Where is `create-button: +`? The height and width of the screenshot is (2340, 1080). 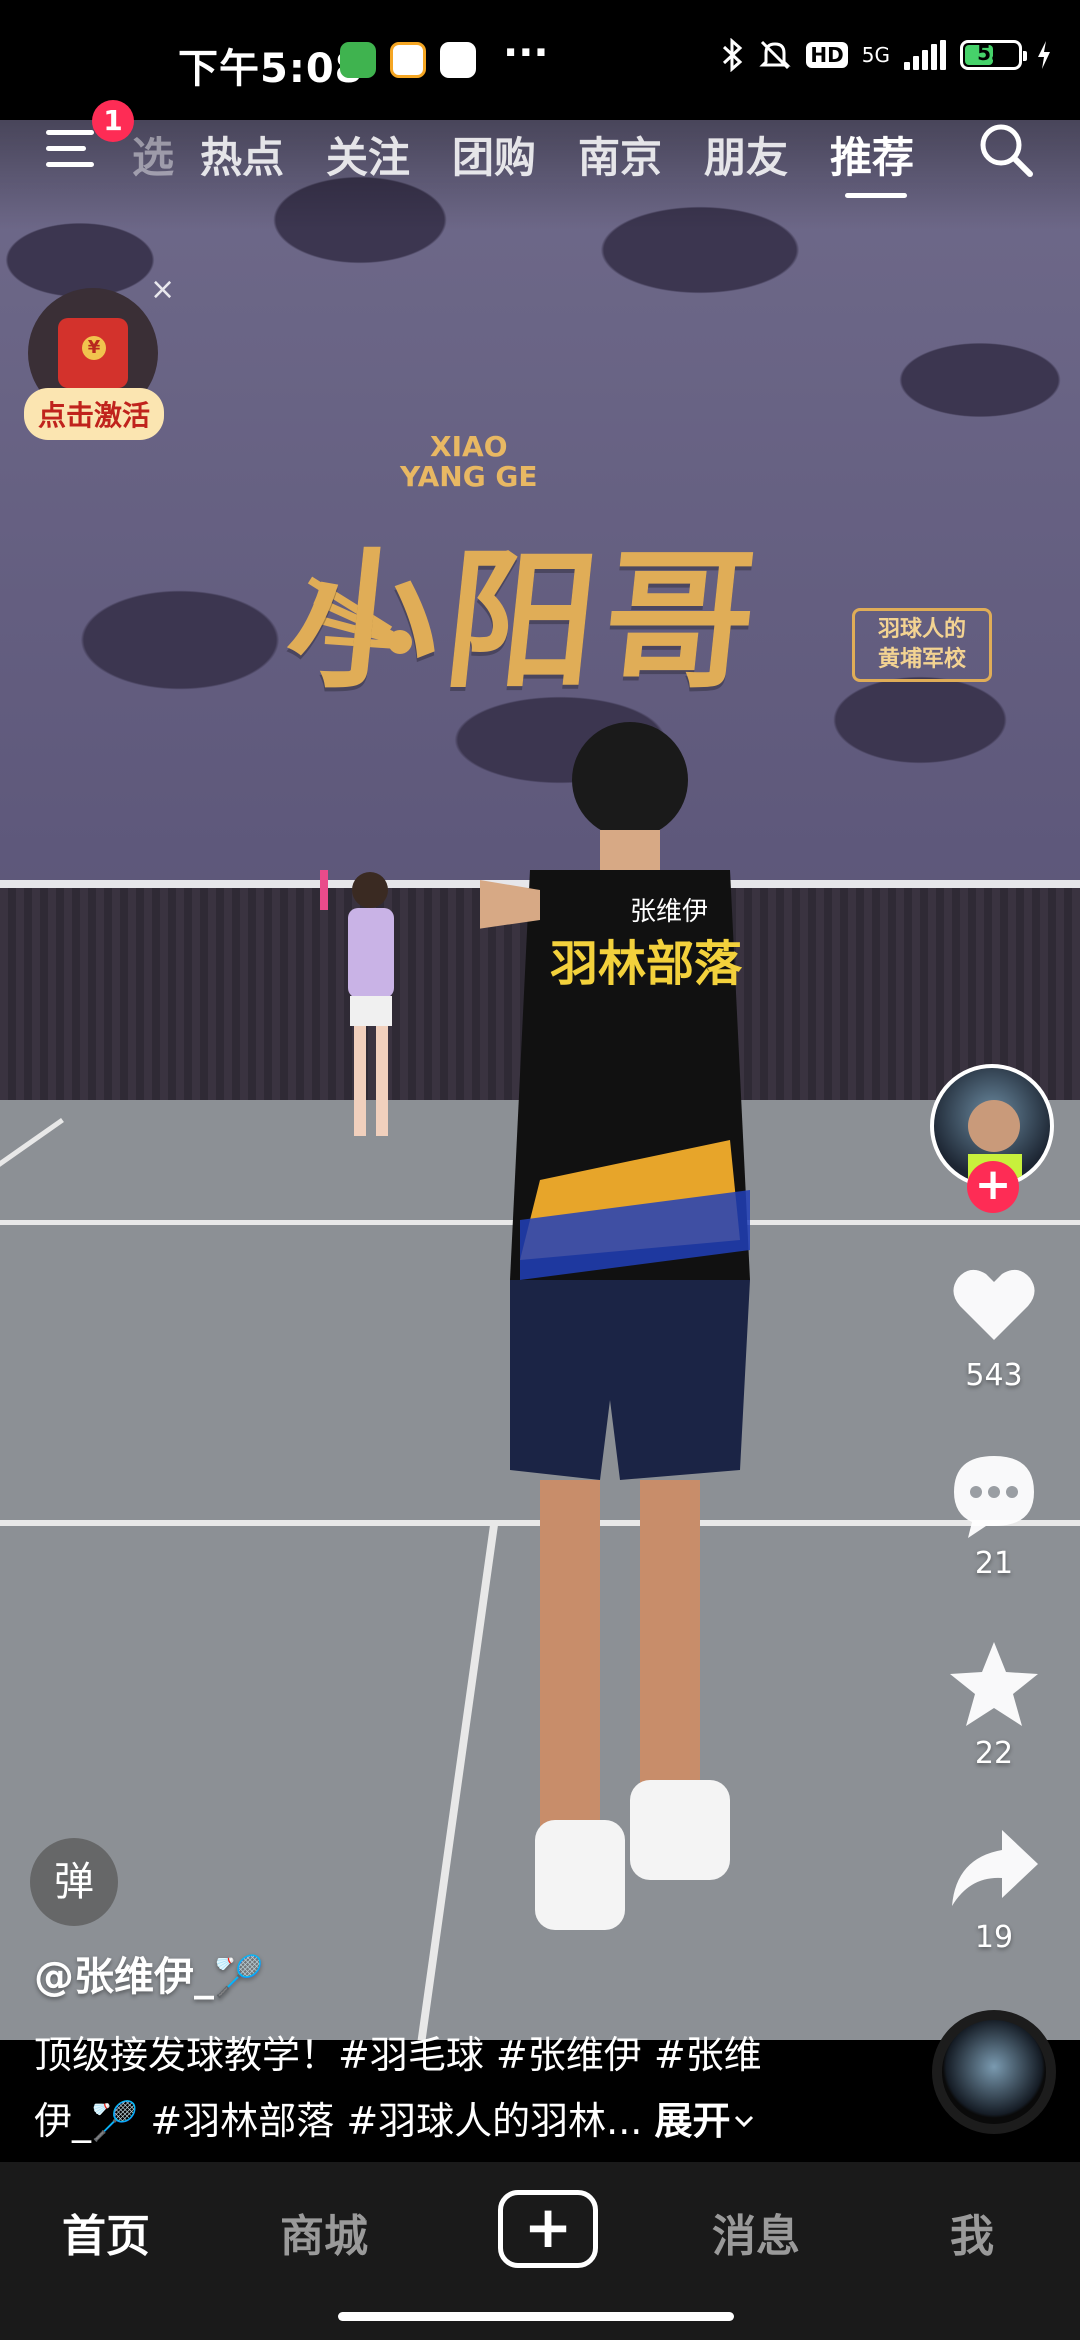 create-button: + is located at coordinates (548, 2229).